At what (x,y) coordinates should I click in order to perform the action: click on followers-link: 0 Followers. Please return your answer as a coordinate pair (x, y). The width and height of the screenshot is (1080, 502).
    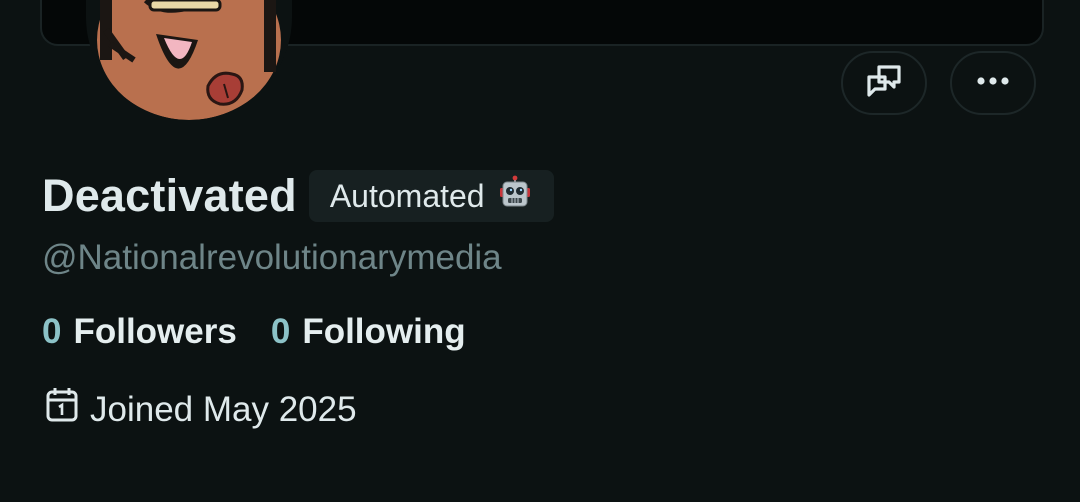
    Looking at the image, I should click on (139, 332).